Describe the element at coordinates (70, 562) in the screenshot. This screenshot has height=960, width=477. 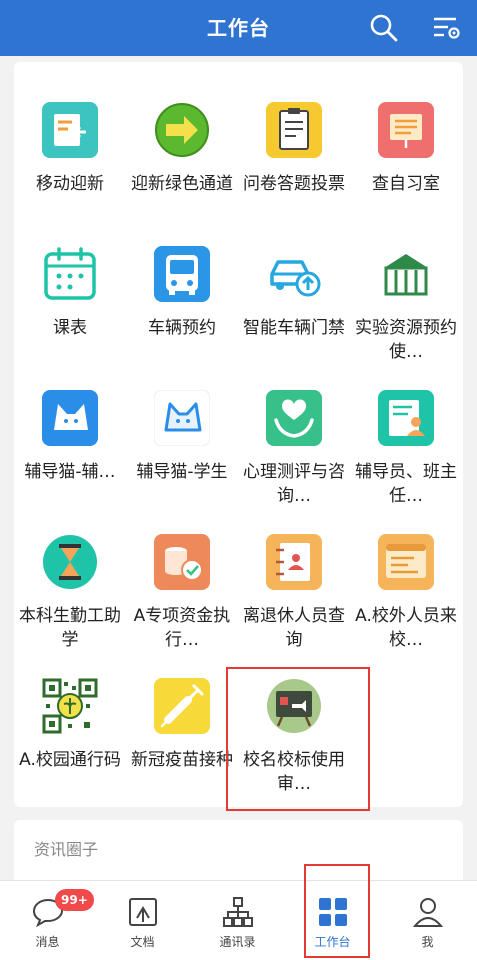
I see `hourglass-icon` at that location.